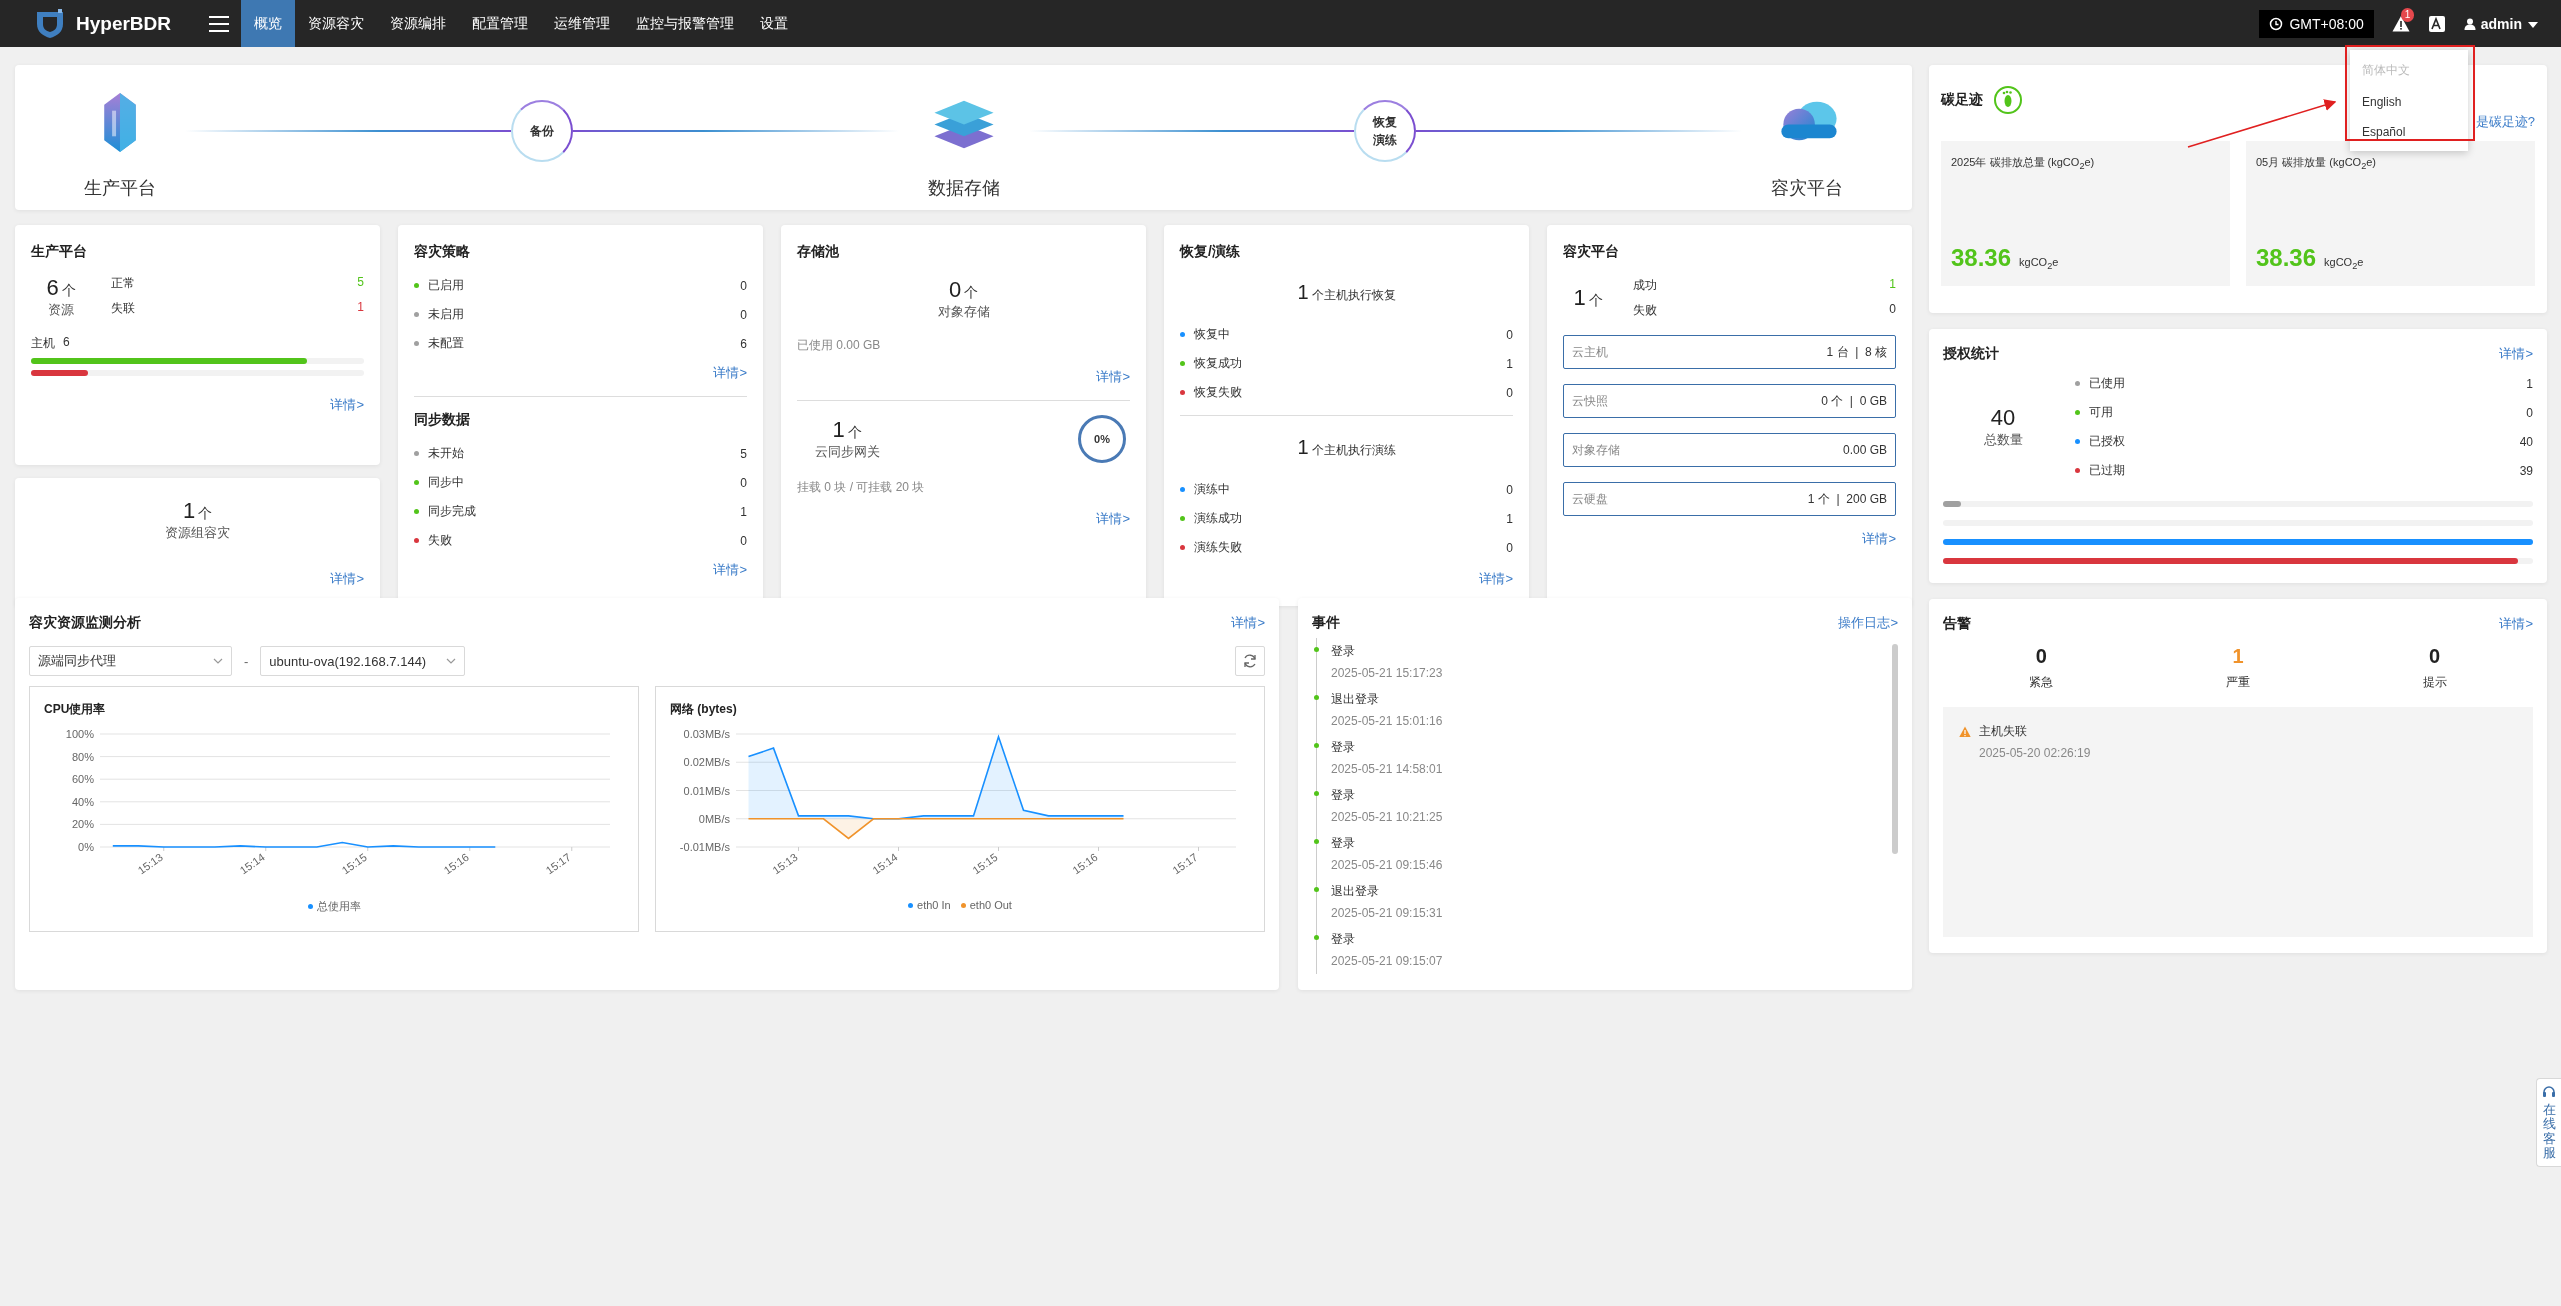 The width and height of the screenshot is (2561, 1306). Describe the element at coordinates (704, 709) in the screenshot. I see `chart-title: 网络 (bytes)` at that location.